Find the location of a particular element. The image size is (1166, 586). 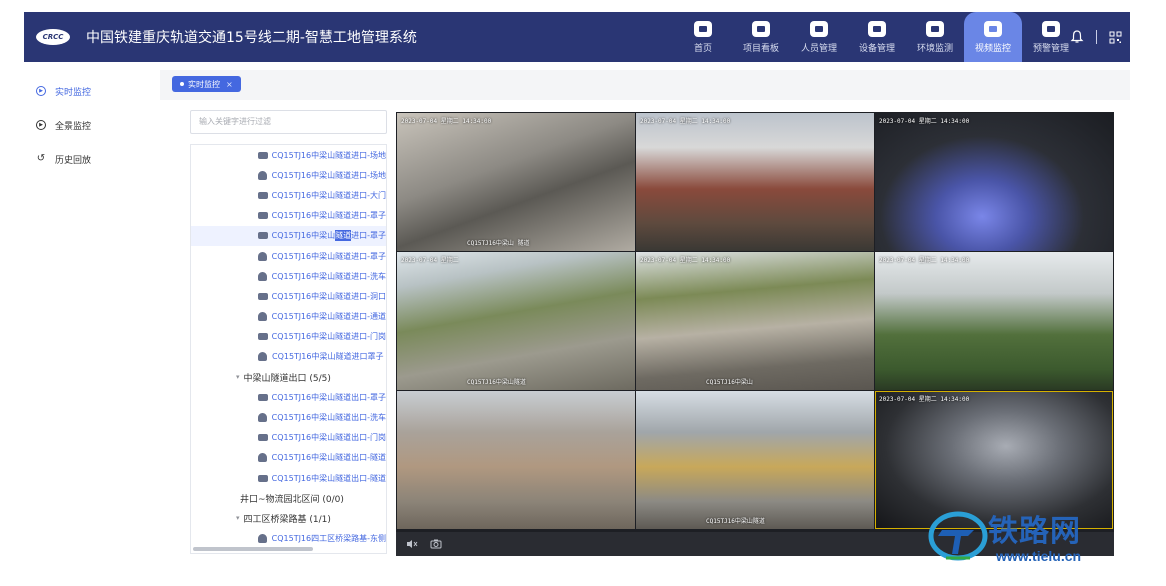

tree-group-node: ▾ 四工区桥梁路基 (1/1) is located at coordinates (288, 518).